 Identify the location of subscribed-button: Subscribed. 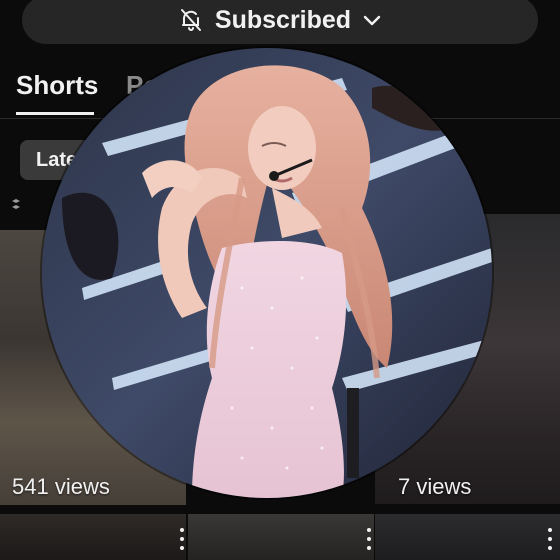
(280, 22).